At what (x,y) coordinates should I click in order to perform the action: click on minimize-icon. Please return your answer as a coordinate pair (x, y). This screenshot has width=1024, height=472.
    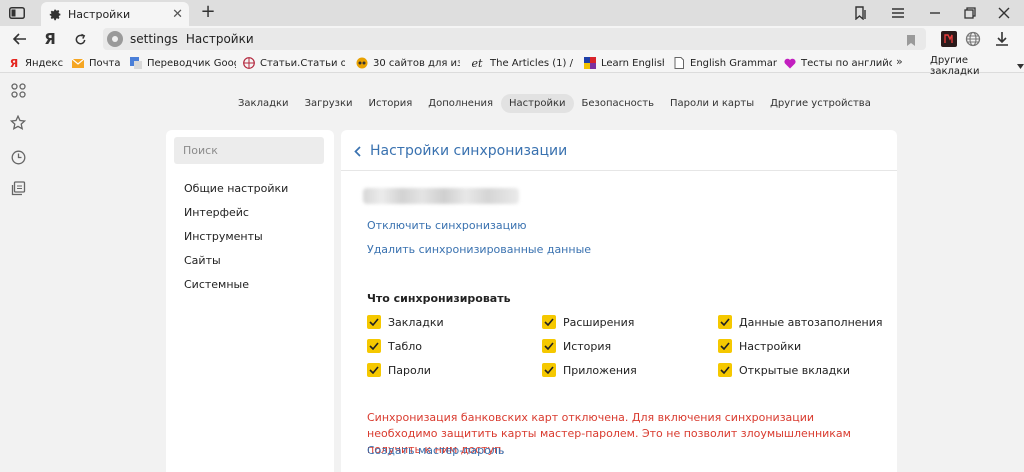
    Looking at the image, I should click on (935, 13).